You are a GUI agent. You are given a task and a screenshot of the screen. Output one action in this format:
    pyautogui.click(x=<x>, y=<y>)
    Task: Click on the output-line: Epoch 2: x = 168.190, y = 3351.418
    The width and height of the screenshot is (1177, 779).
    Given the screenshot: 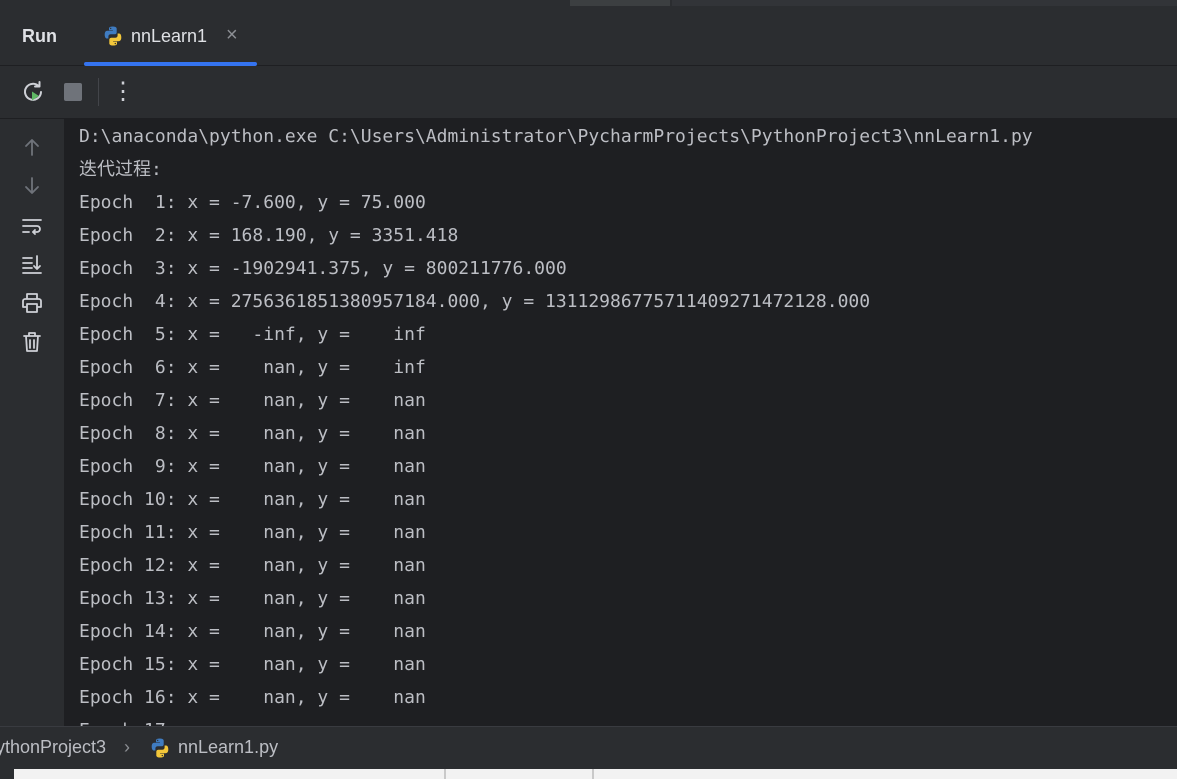 What is the action you would take?
    pyautogui.click(x=269, y=235)
    